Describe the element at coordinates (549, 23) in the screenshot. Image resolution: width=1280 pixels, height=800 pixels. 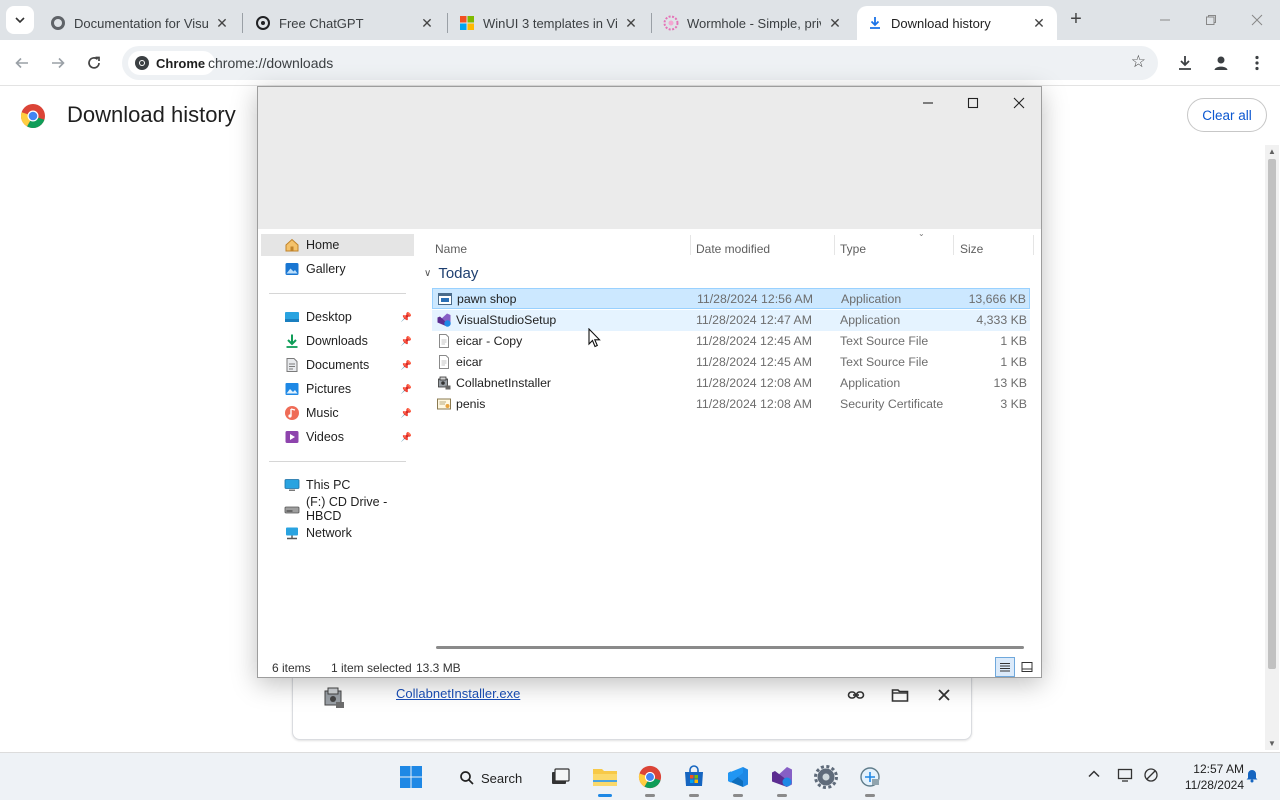
I see `tab-winui: WinUI 3 templates in Visu ✕` at that location.